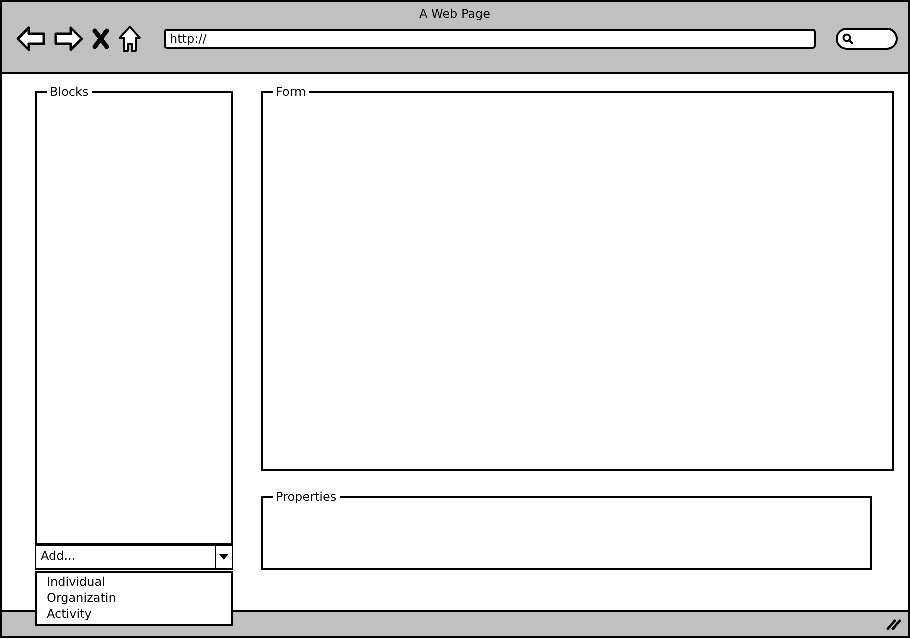  Describe the element at coordinates (139, 614) in the screenshot. I see `menu-item: Activity` at that location.